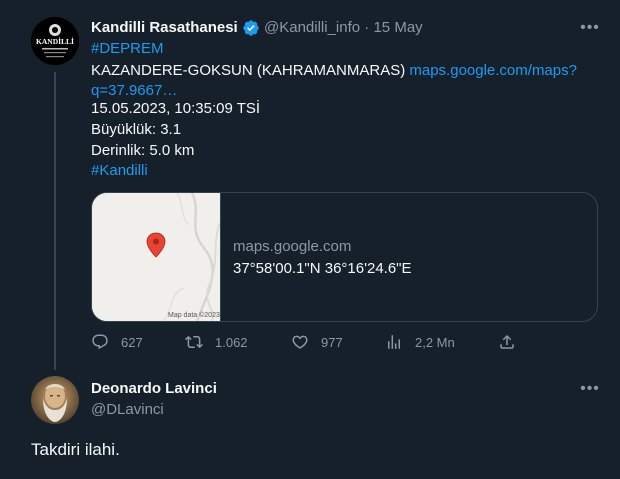 The width and height of the screenshot is (620, 479). What do you see at coordinates (231, 342) in the screenshot?
I see `retweet-count: 1.062` at bounding box center [231, 342].